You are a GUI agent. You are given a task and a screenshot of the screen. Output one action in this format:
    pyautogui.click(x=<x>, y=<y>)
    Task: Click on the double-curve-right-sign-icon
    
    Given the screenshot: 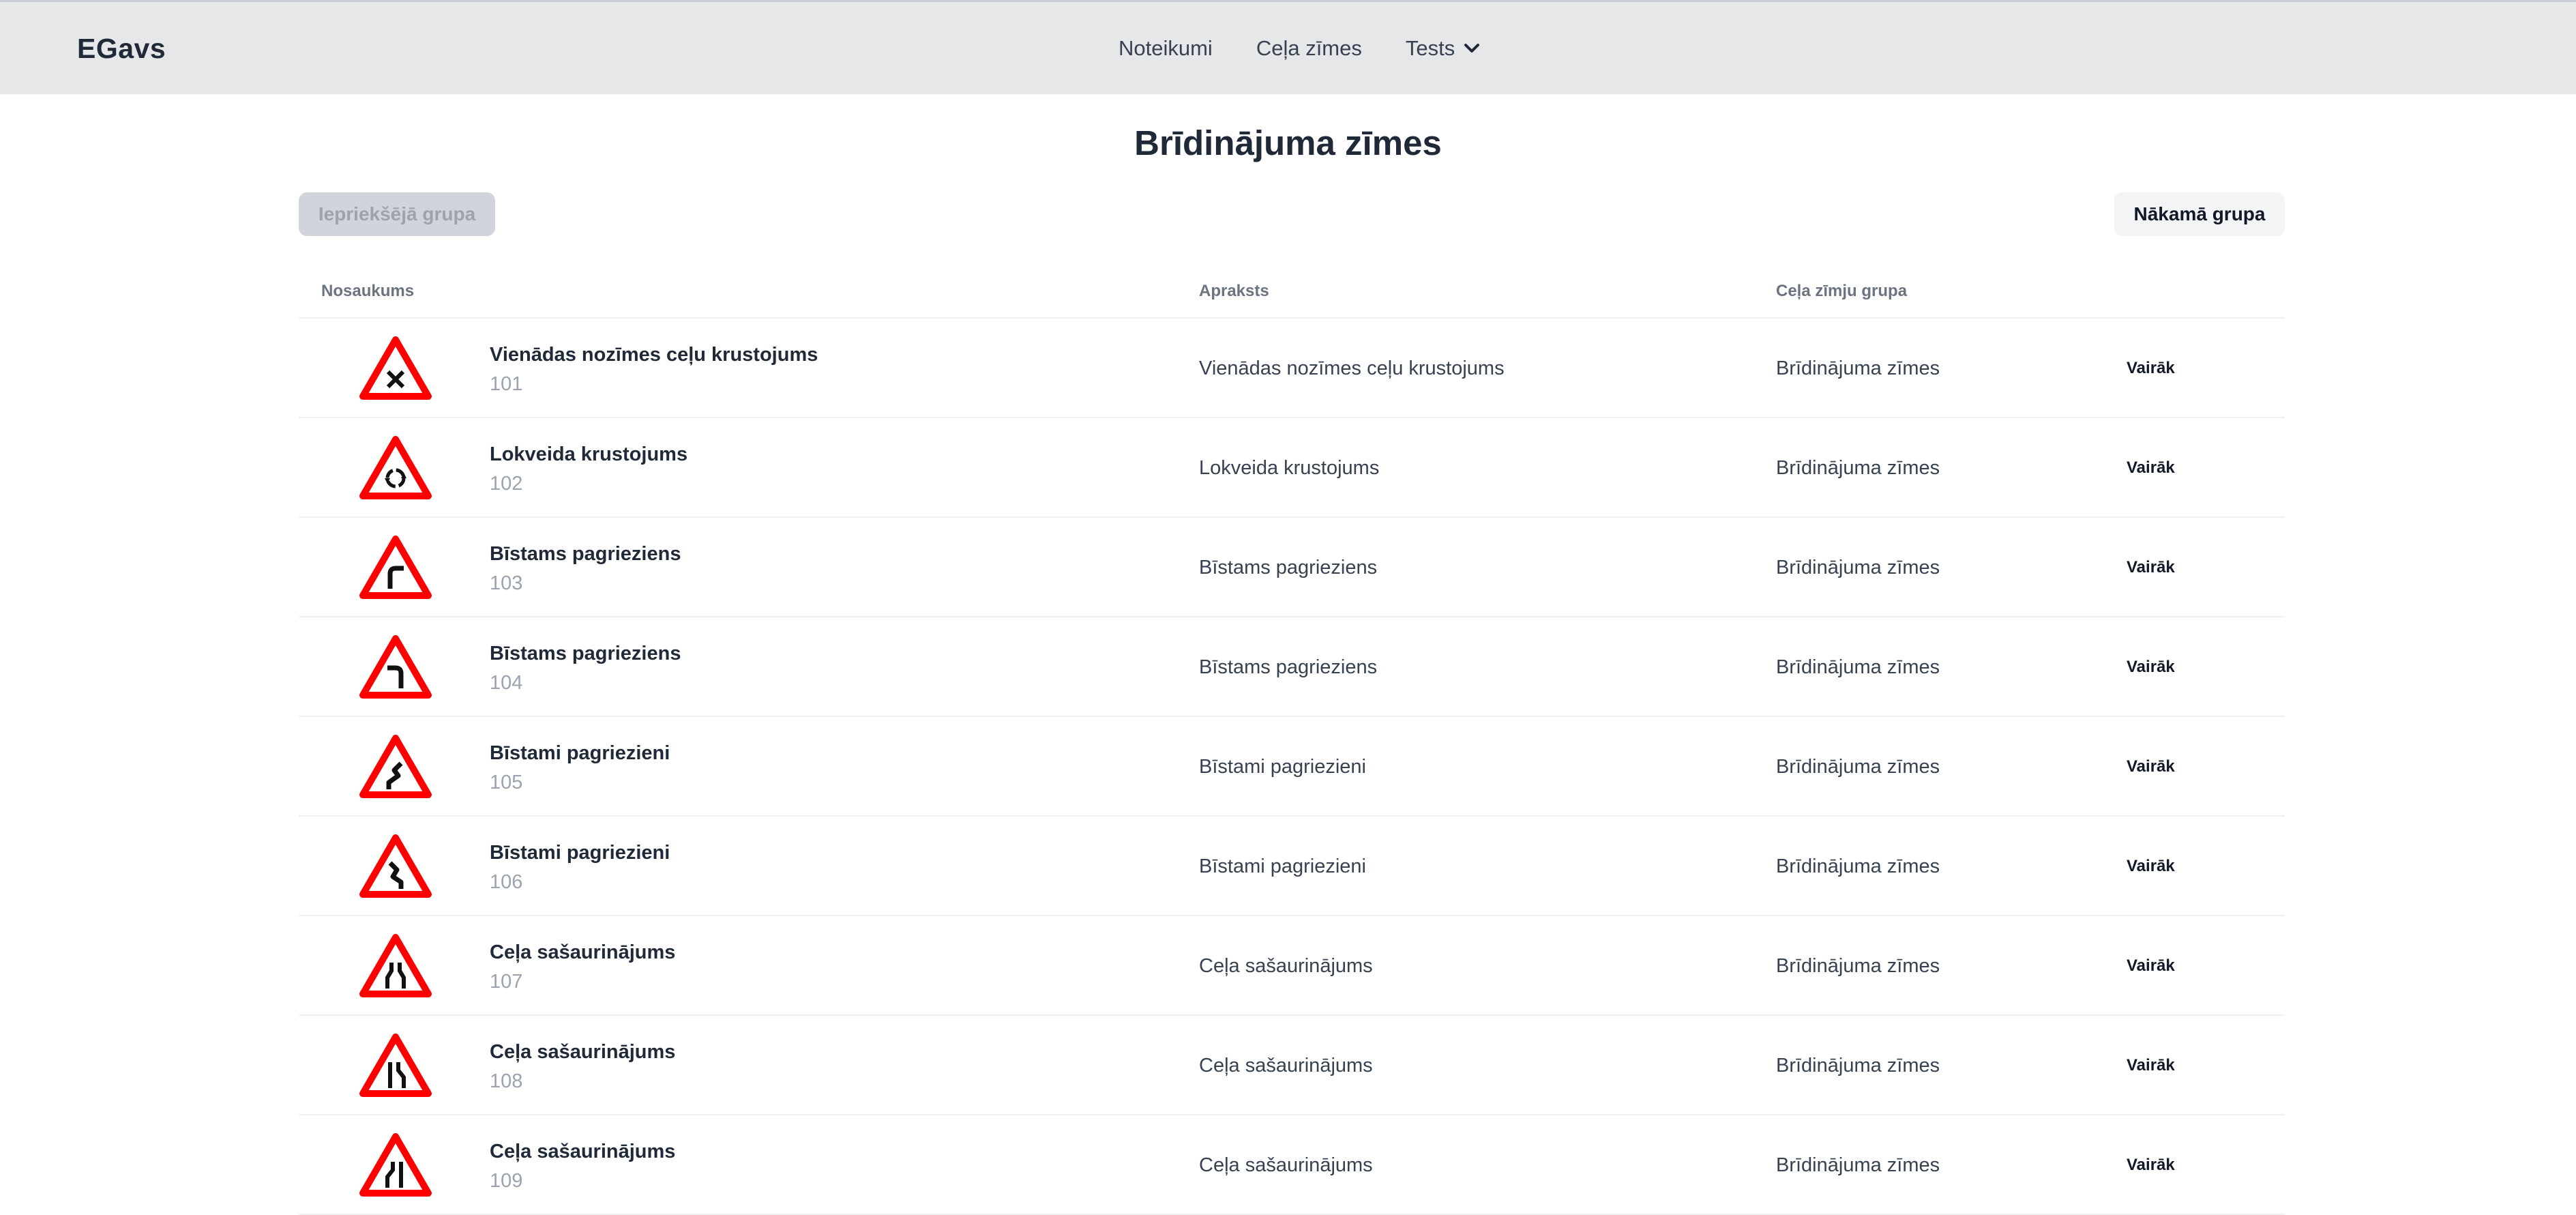 What is the action you would take?
    pyautogui.click(x=395, y=766)
    